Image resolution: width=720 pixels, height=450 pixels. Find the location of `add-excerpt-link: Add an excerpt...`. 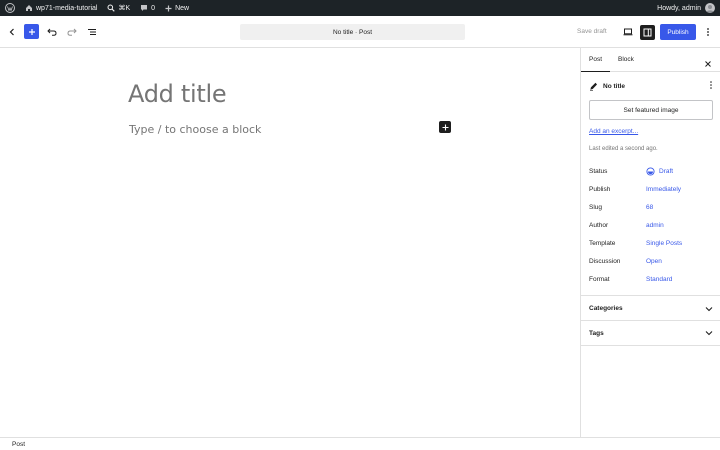

add-excerpt-link: Add an excerpt... is located at coordinates (613, 131).